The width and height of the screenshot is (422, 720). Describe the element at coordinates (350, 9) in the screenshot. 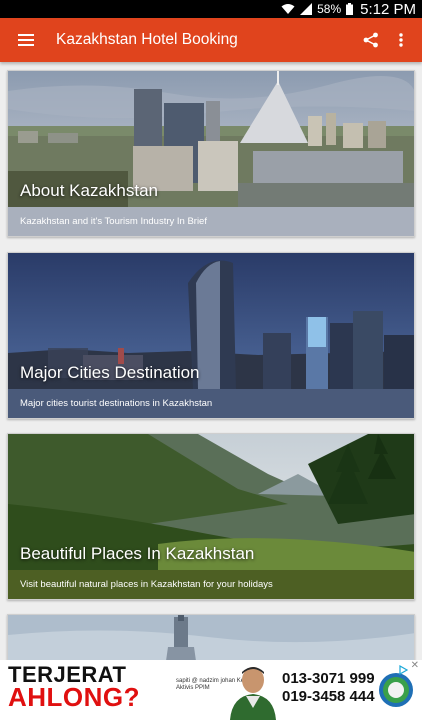

I see `battery-icon` at that location.